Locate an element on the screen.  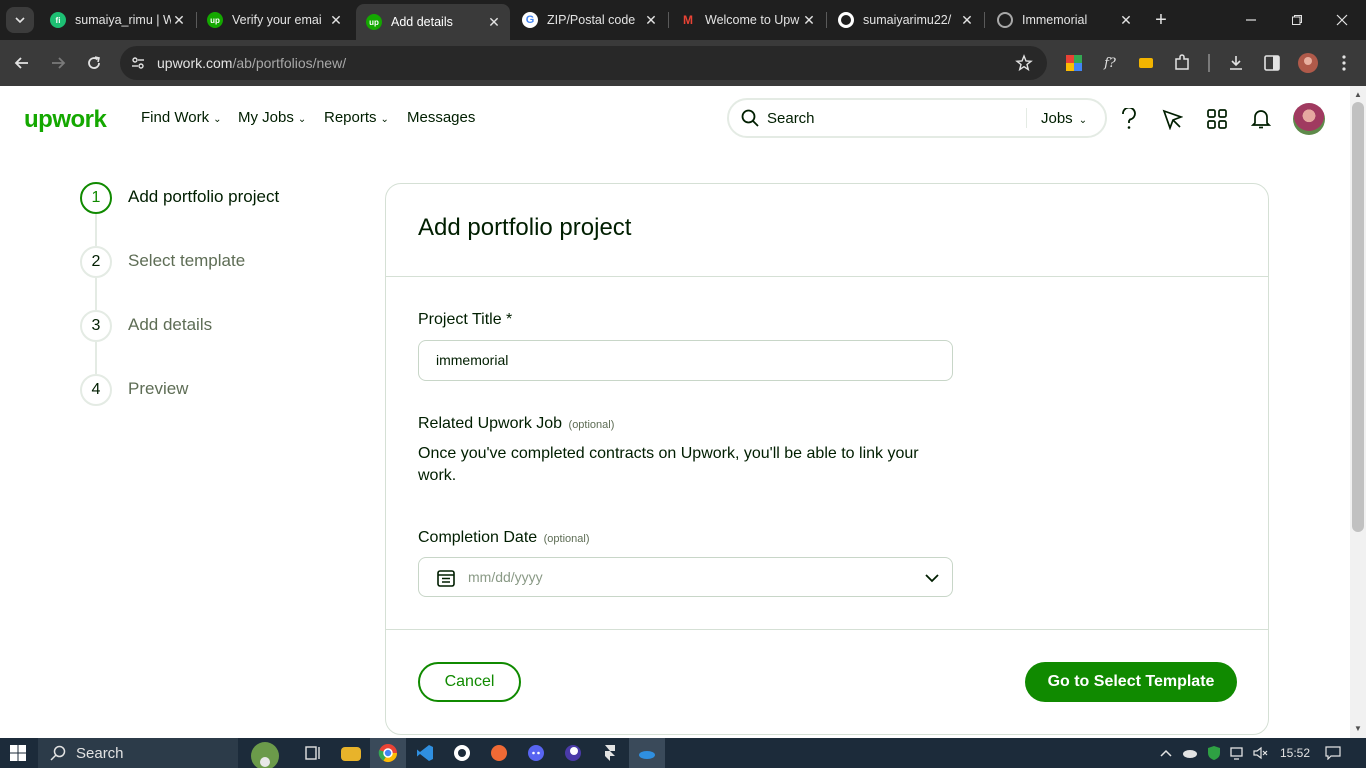
nav-my-jobs: My Jobs ⌄ is located at coordinates (272, 117).